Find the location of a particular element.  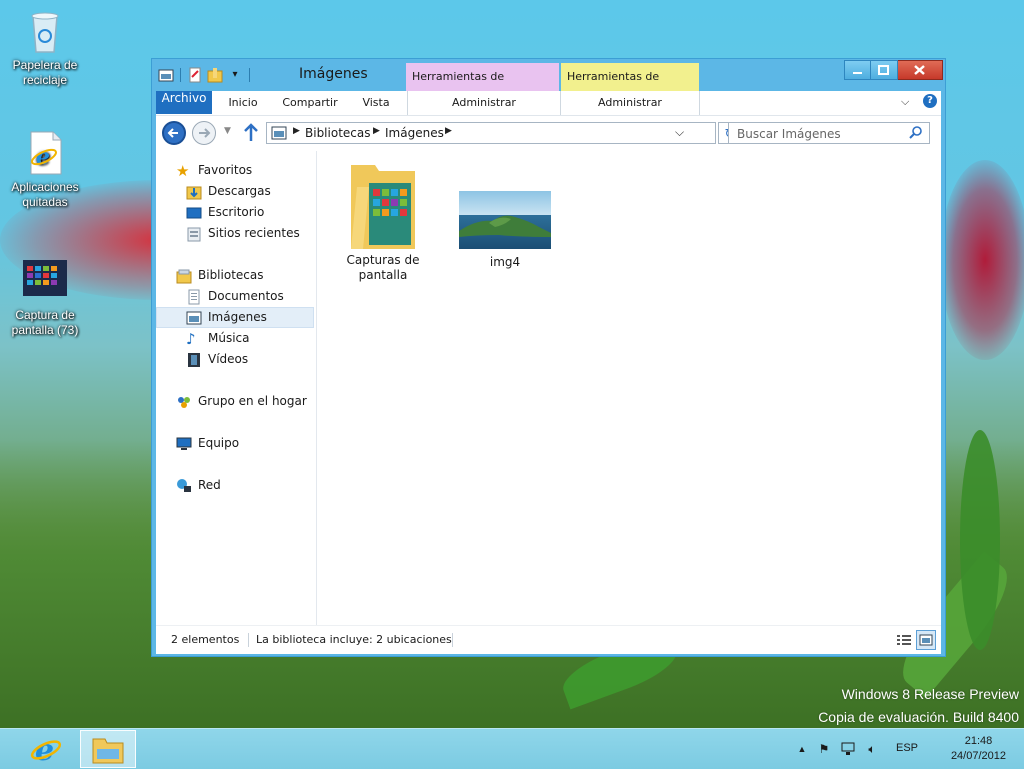

show-hidden-icons-icon: ▲ is located at coordinates (802, 749).